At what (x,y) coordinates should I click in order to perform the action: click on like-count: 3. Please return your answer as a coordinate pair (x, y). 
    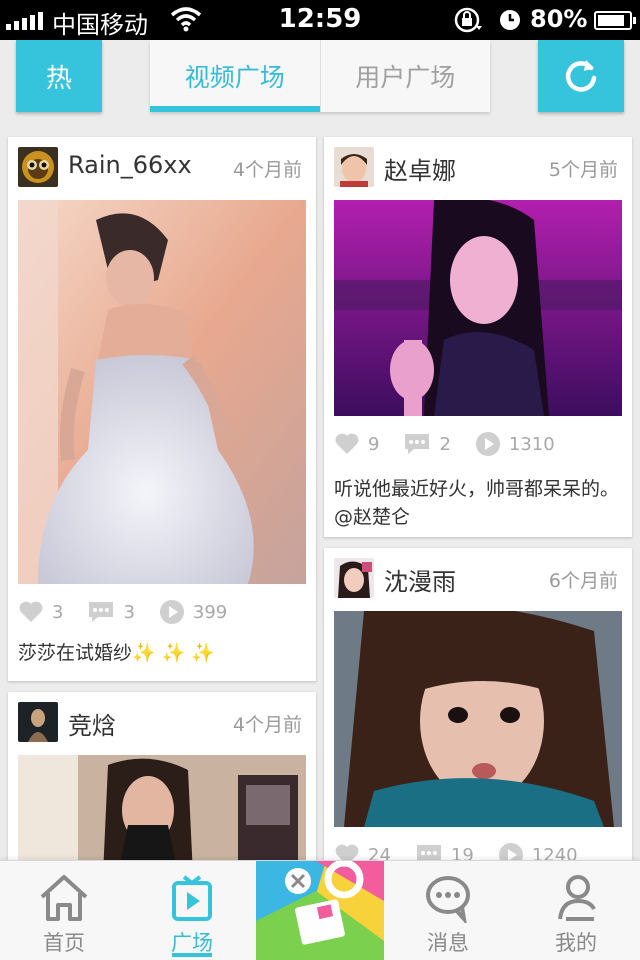
    Looking at the image, I should click on (58, 612).